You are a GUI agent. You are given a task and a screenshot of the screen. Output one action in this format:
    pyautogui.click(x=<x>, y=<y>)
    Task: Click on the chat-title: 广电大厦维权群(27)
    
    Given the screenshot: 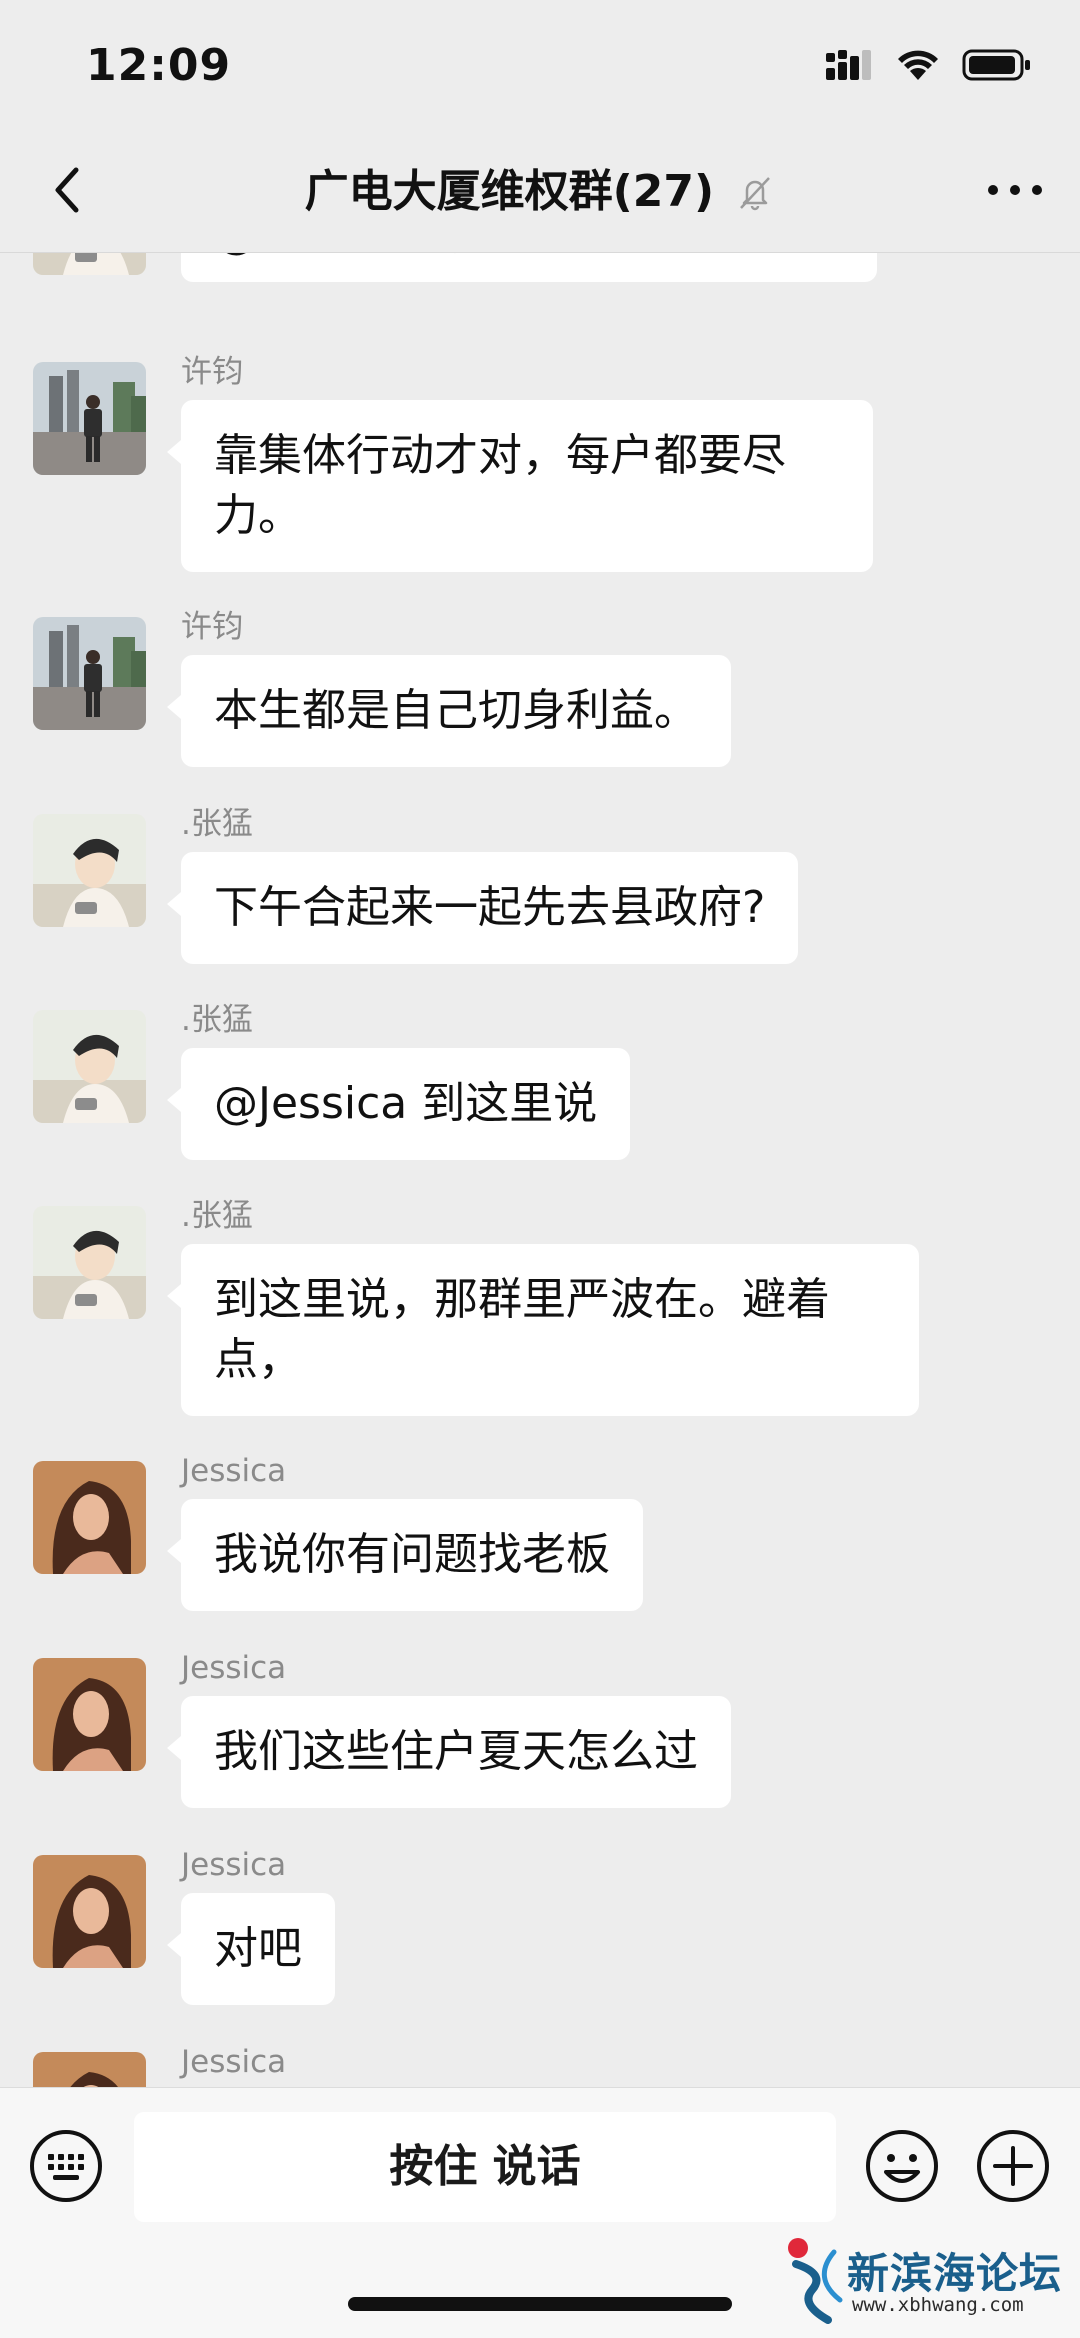 What is the action you would take?
    pyautogui.click(x=509, y=191)
    